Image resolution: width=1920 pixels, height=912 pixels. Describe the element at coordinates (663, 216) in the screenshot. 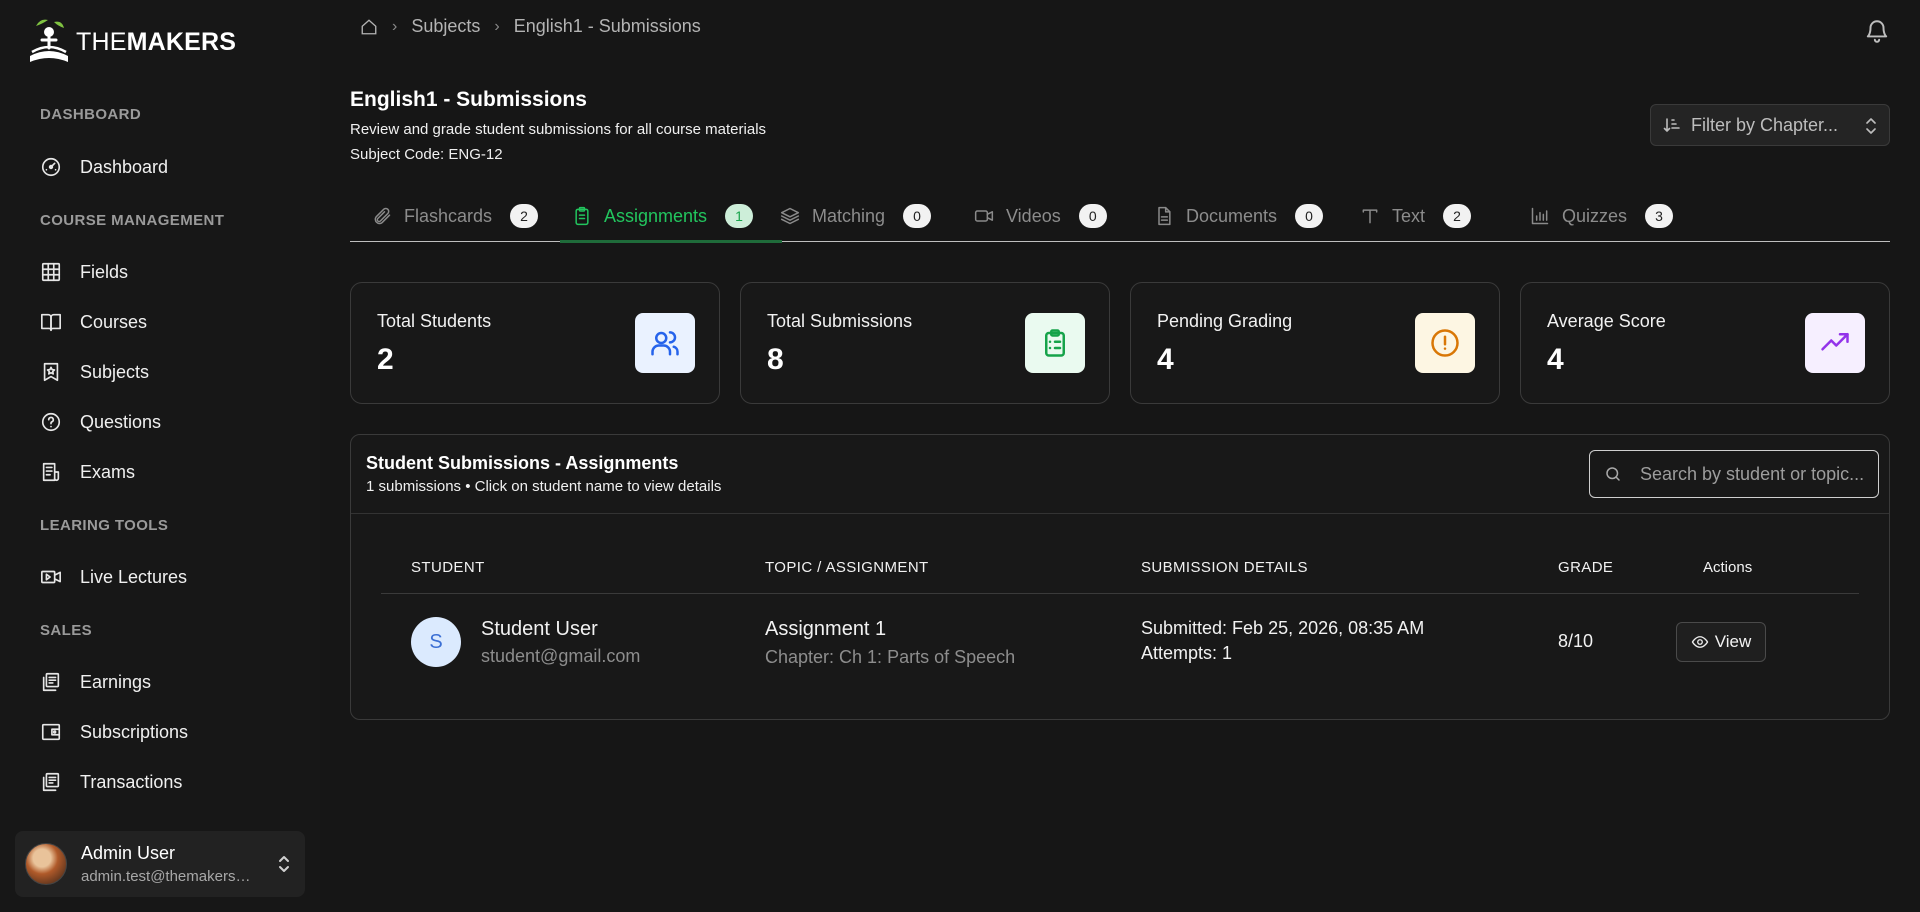

I see `tab-assignments: Assignments 1` at that location.